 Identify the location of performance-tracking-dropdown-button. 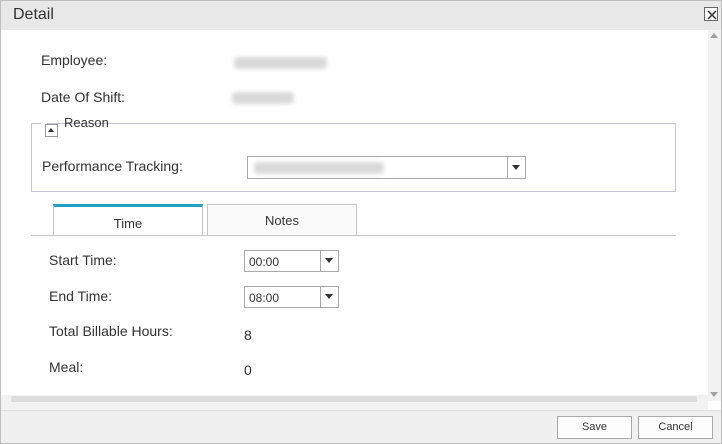
(516, 167).